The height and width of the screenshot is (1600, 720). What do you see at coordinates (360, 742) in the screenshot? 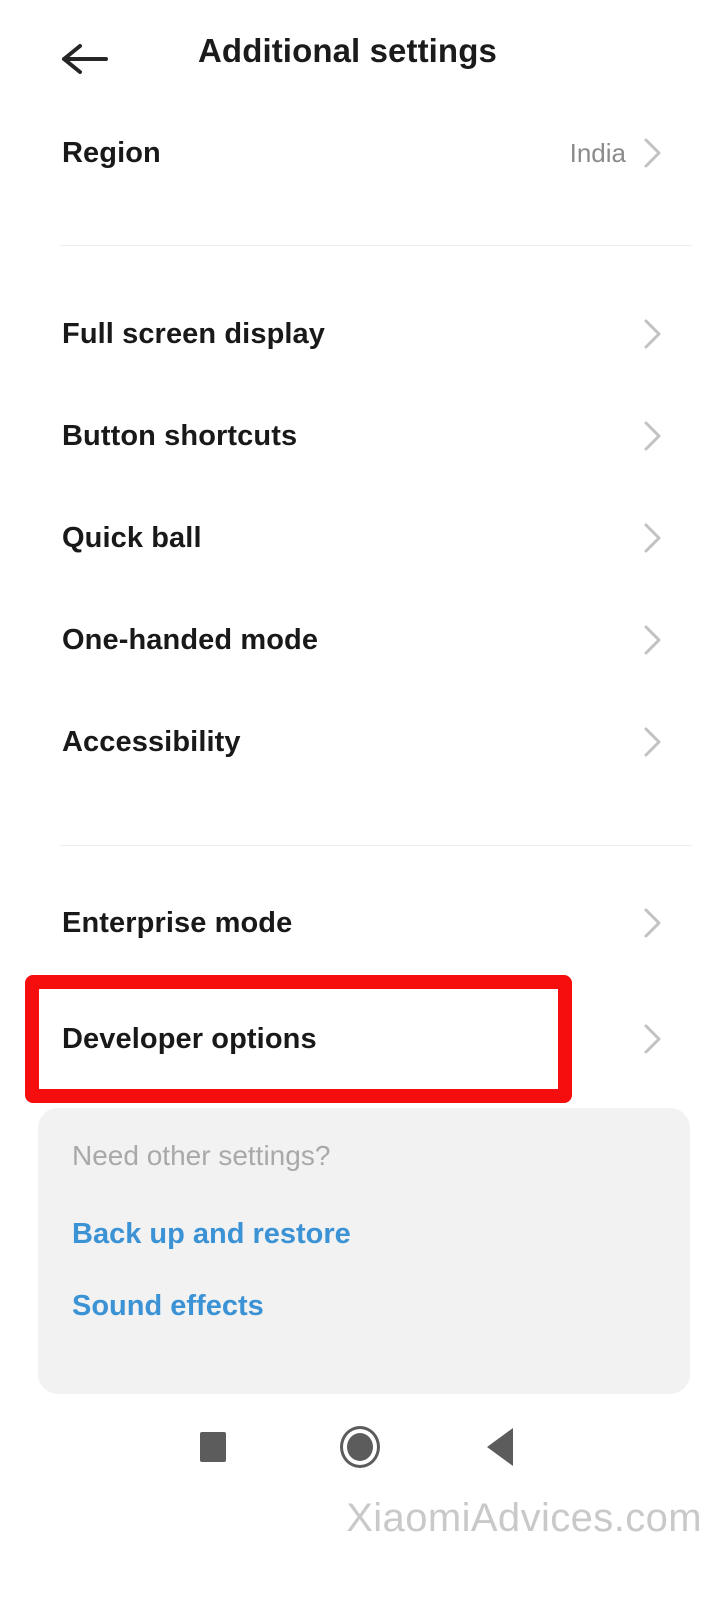
I see `settings-row-accessibility: Accessibility` at bounding box center [360, 742].